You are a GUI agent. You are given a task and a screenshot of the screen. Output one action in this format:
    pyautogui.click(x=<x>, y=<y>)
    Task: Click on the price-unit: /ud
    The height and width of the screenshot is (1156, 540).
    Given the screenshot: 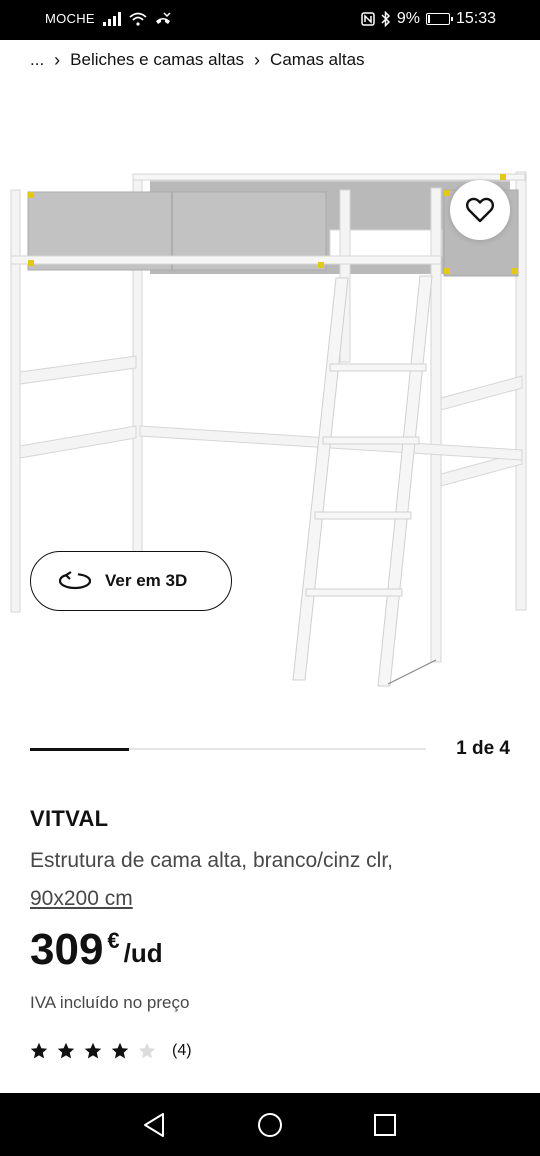 What is the action you would take?
    pyautogui.click(x=143, y=953)
    